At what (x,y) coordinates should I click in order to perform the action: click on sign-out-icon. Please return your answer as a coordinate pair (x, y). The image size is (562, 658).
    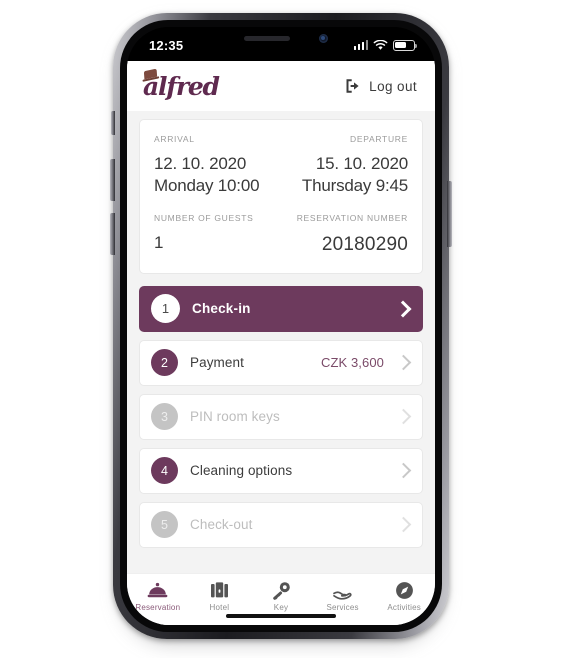
    Looking at the image, I should click on (352, 86).